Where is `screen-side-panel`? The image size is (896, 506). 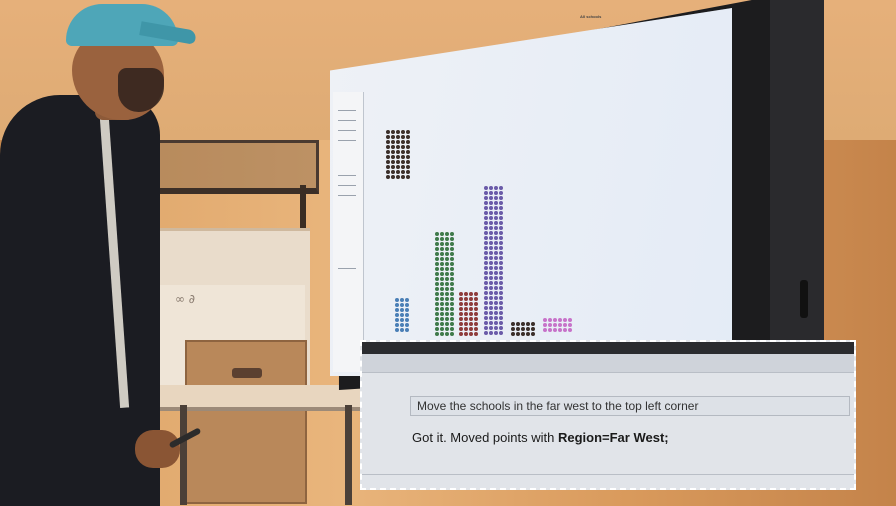 screen-side-panel is located at coordinates (348, 232).